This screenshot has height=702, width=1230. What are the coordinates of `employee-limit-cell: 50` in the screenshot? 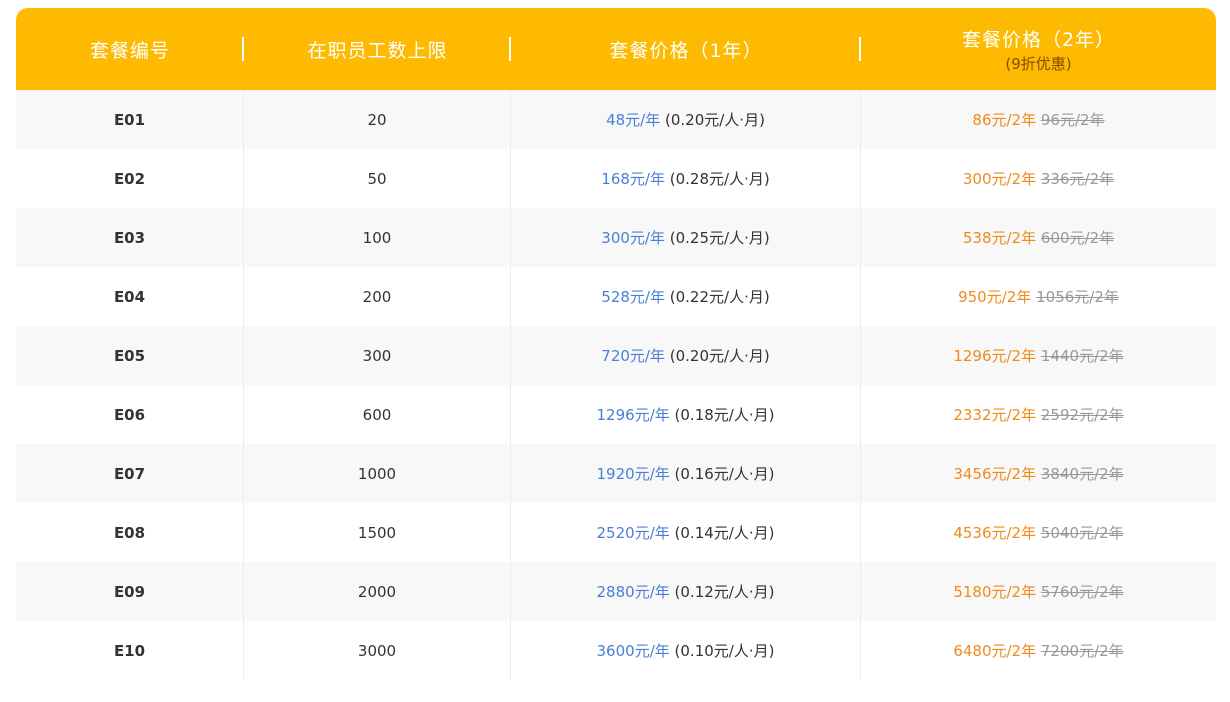 It's located at (377, 178).